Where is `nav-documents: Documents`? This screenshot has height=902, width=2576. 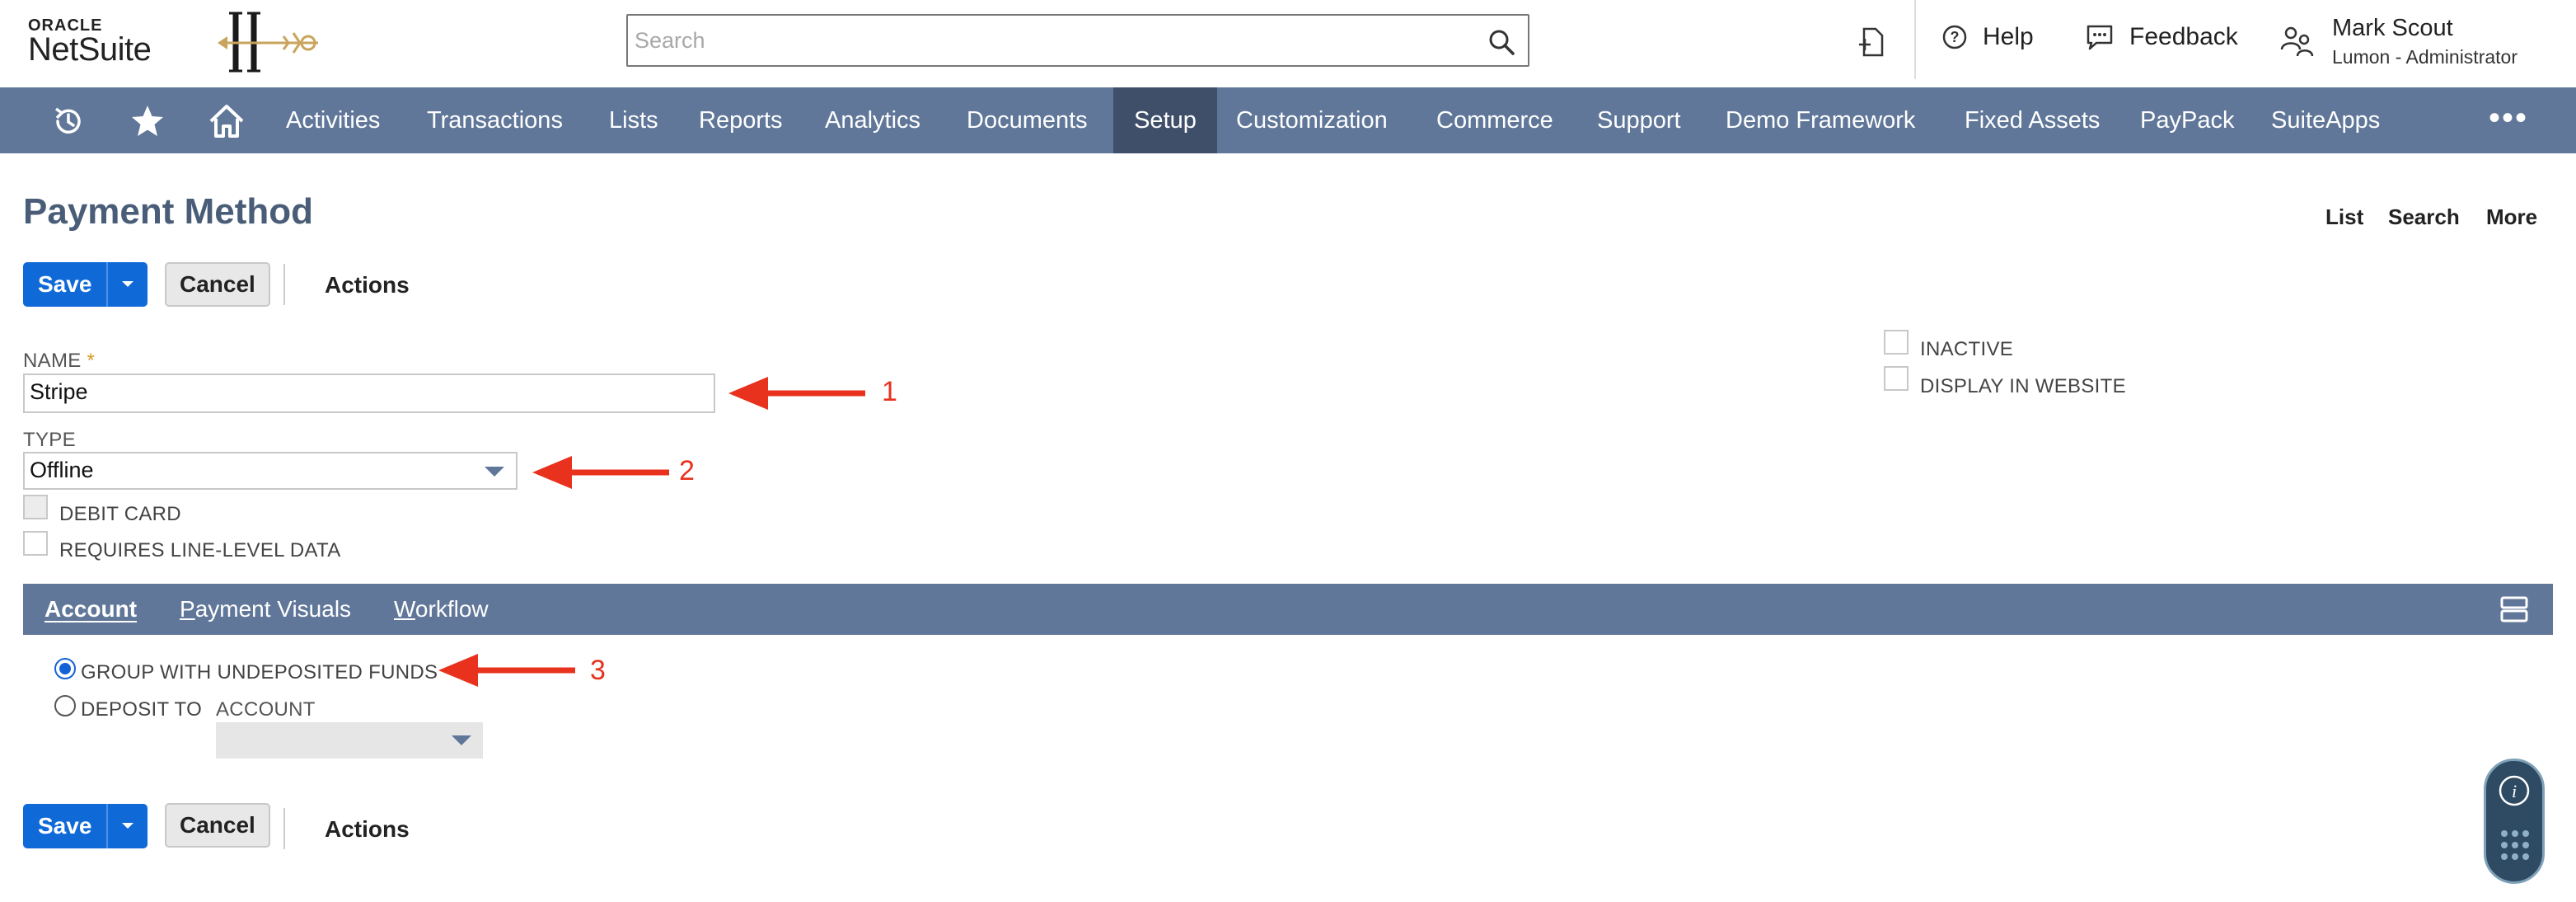 nav-documents: Documents is located at coordinates (1027, 120).